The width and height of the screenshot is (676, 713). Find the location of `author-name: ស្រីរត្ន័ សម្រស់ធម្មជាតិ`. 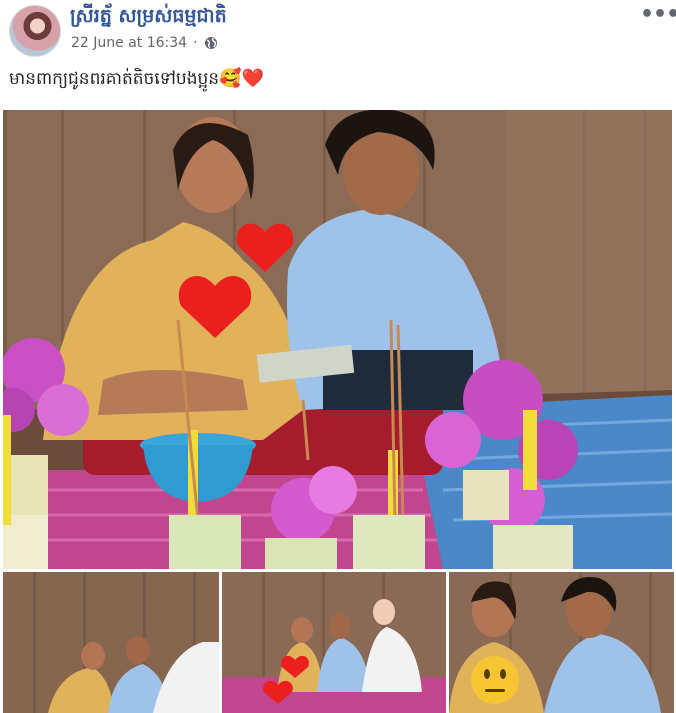

author-name: ស្រីរត្ន័ សម្រស់ធម្មជាតិ is located at coordinates (148, 18).